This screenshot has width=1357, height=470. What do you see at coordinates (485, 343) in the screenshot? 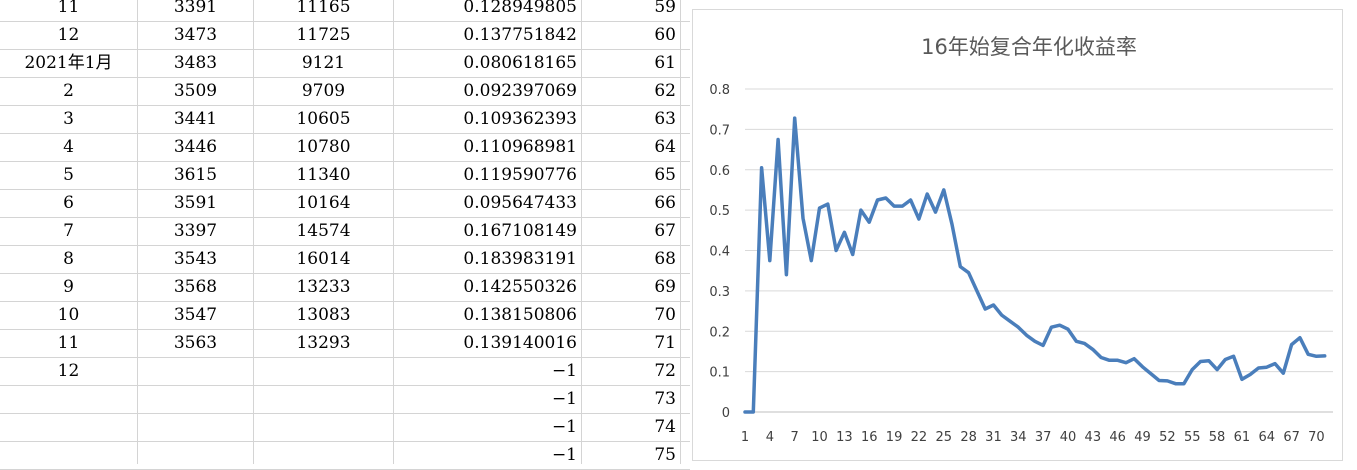
I see `cell-return: 0.139140016` at bounding box center [485, 343].